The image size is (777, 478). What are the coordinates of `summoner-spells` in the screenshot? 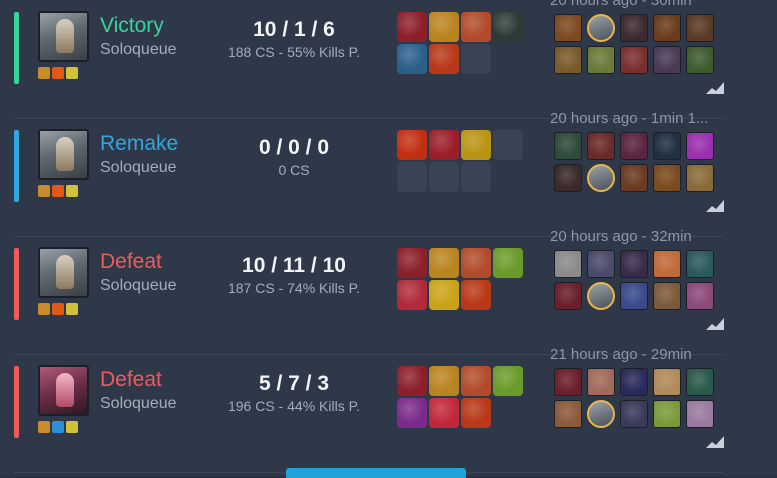 It's located at (58, 74).